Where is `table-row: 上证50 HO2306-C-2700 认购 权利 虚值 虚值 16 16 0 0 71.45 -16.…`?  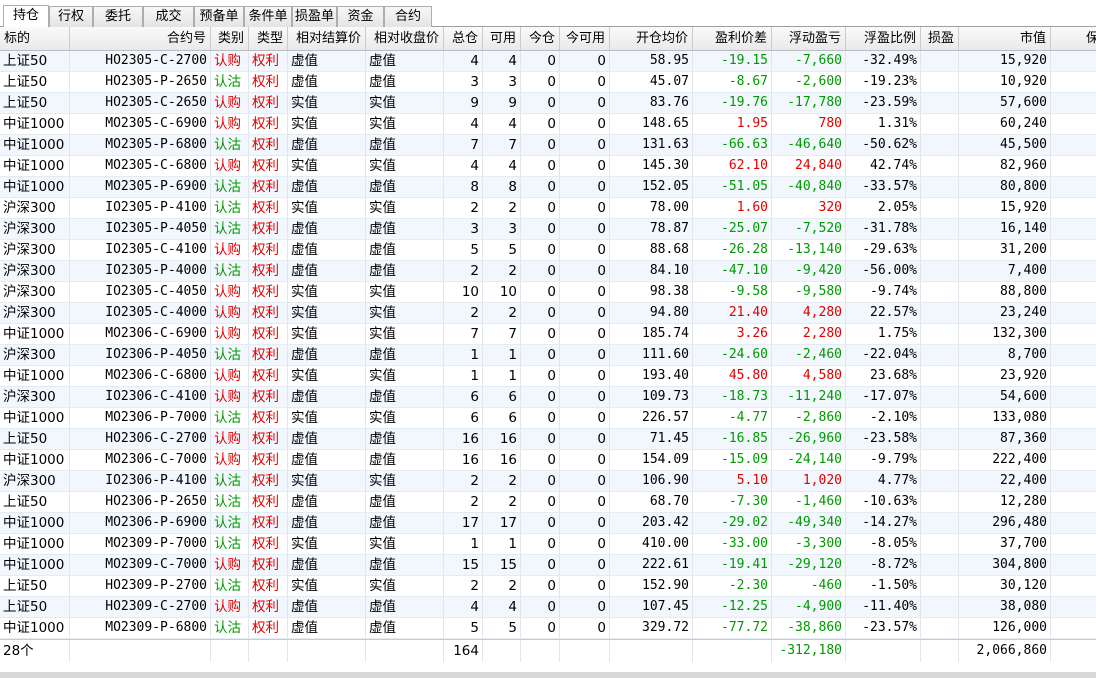
table-row: 上证50 HO2306-C-2700 认购 权利 虚值 虚值 16 16 0 0 71.45 -16.… is located at coordinates (548, 439).